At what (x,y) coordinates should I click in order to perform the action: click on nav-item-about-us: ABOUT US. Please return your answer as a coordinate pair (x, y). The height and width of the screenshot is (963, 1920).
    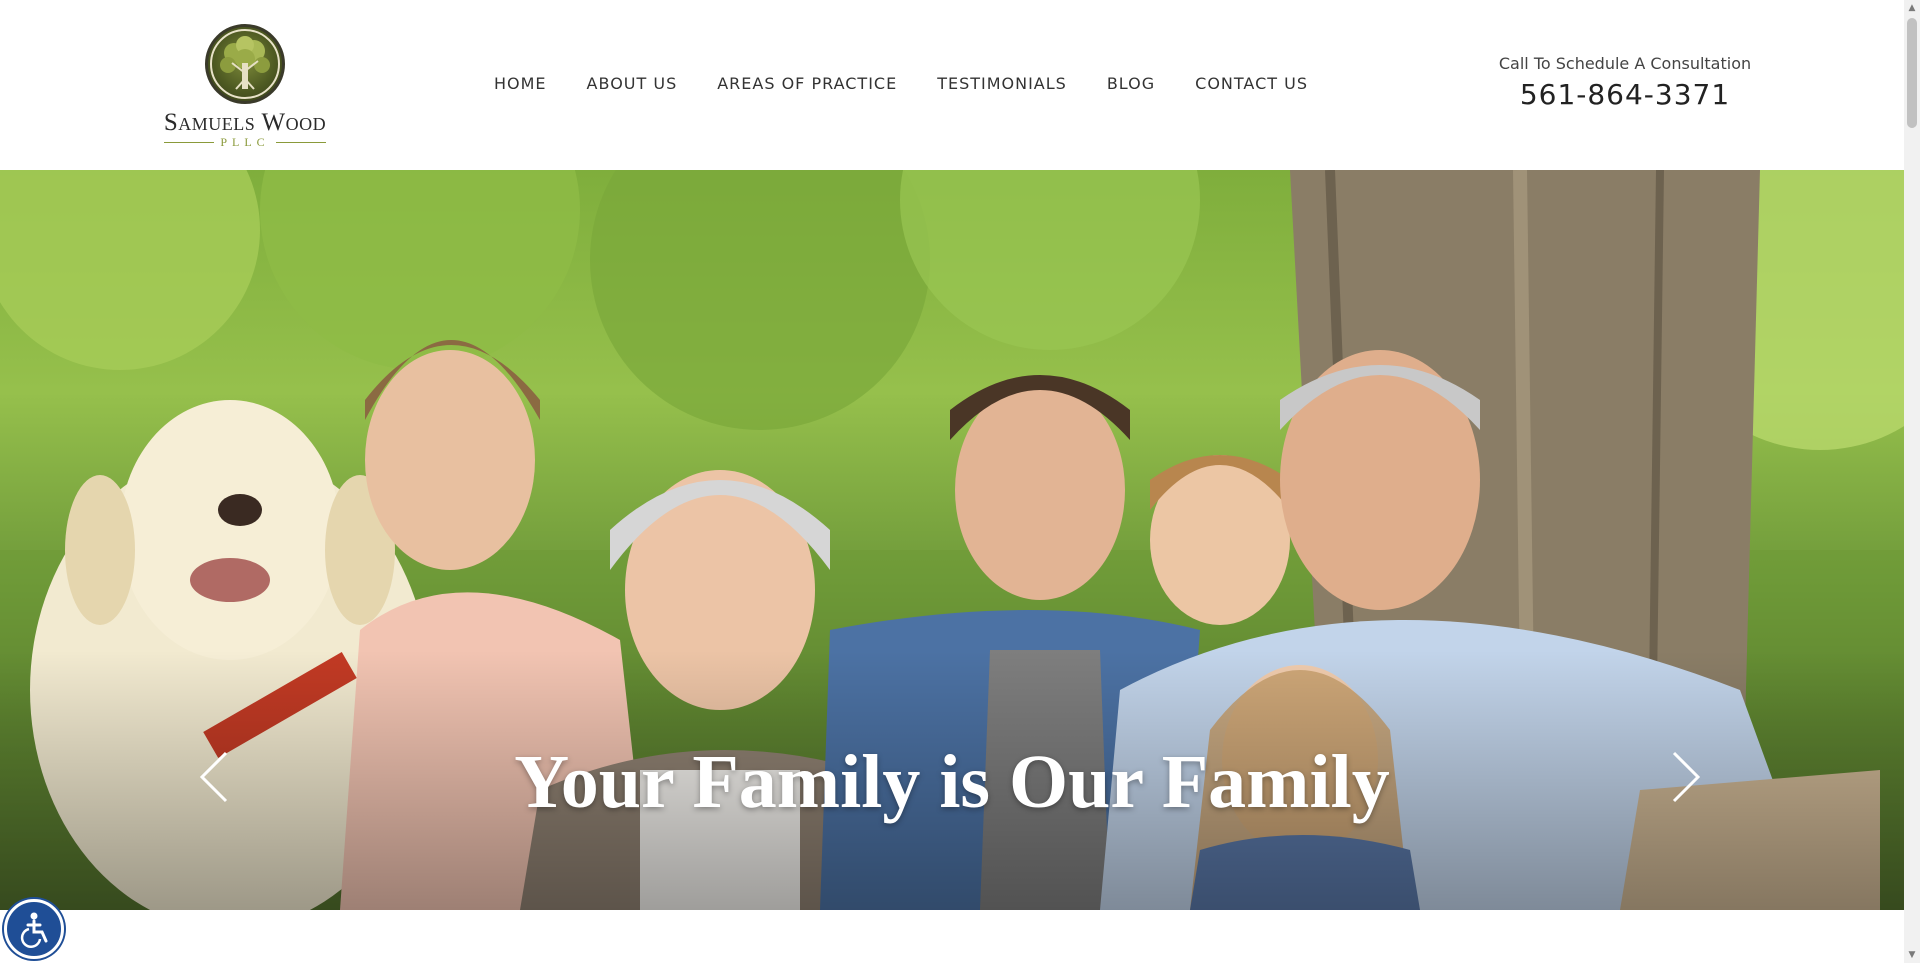
    Looking at the image, I should click on (632, 84).